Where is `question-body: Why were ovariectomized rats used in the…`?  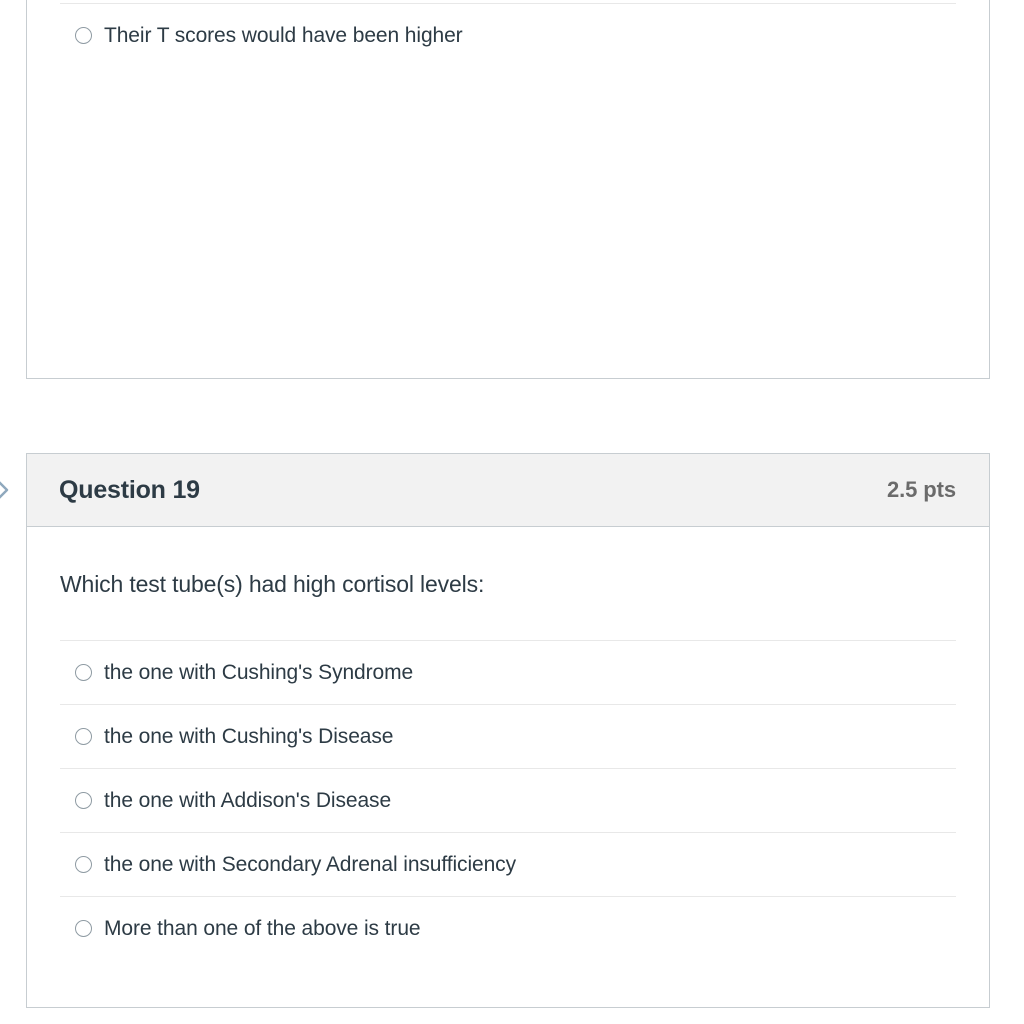
question-body: Why were ovariectomized rats used in the… is located at coordinates (508, 33).